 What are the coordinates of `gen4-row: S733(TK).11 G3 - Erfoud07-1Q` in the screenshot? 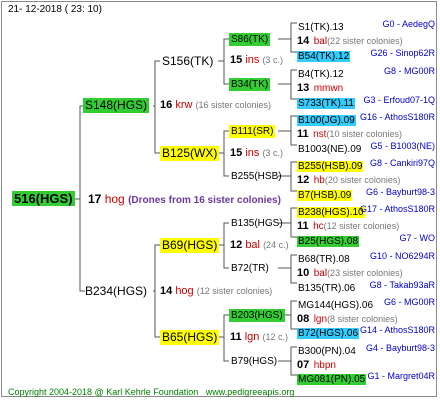 It's located at (367, 102).